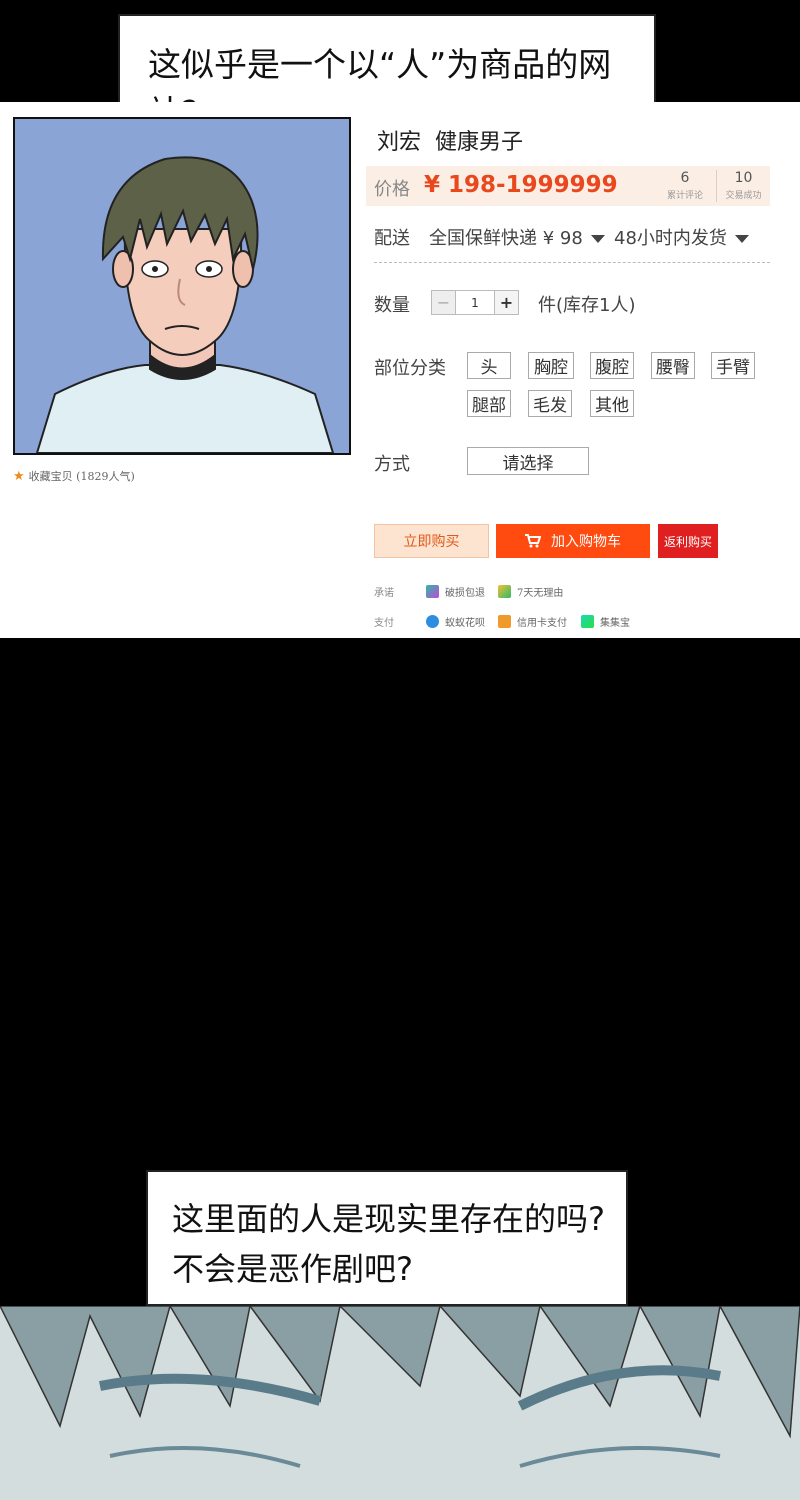 The width and height of the screenshot is (800, 1500). What do you see at coordinates (685, 178) in the screenshot?
I see `review-count: 6` at bounding box center [685, 178].